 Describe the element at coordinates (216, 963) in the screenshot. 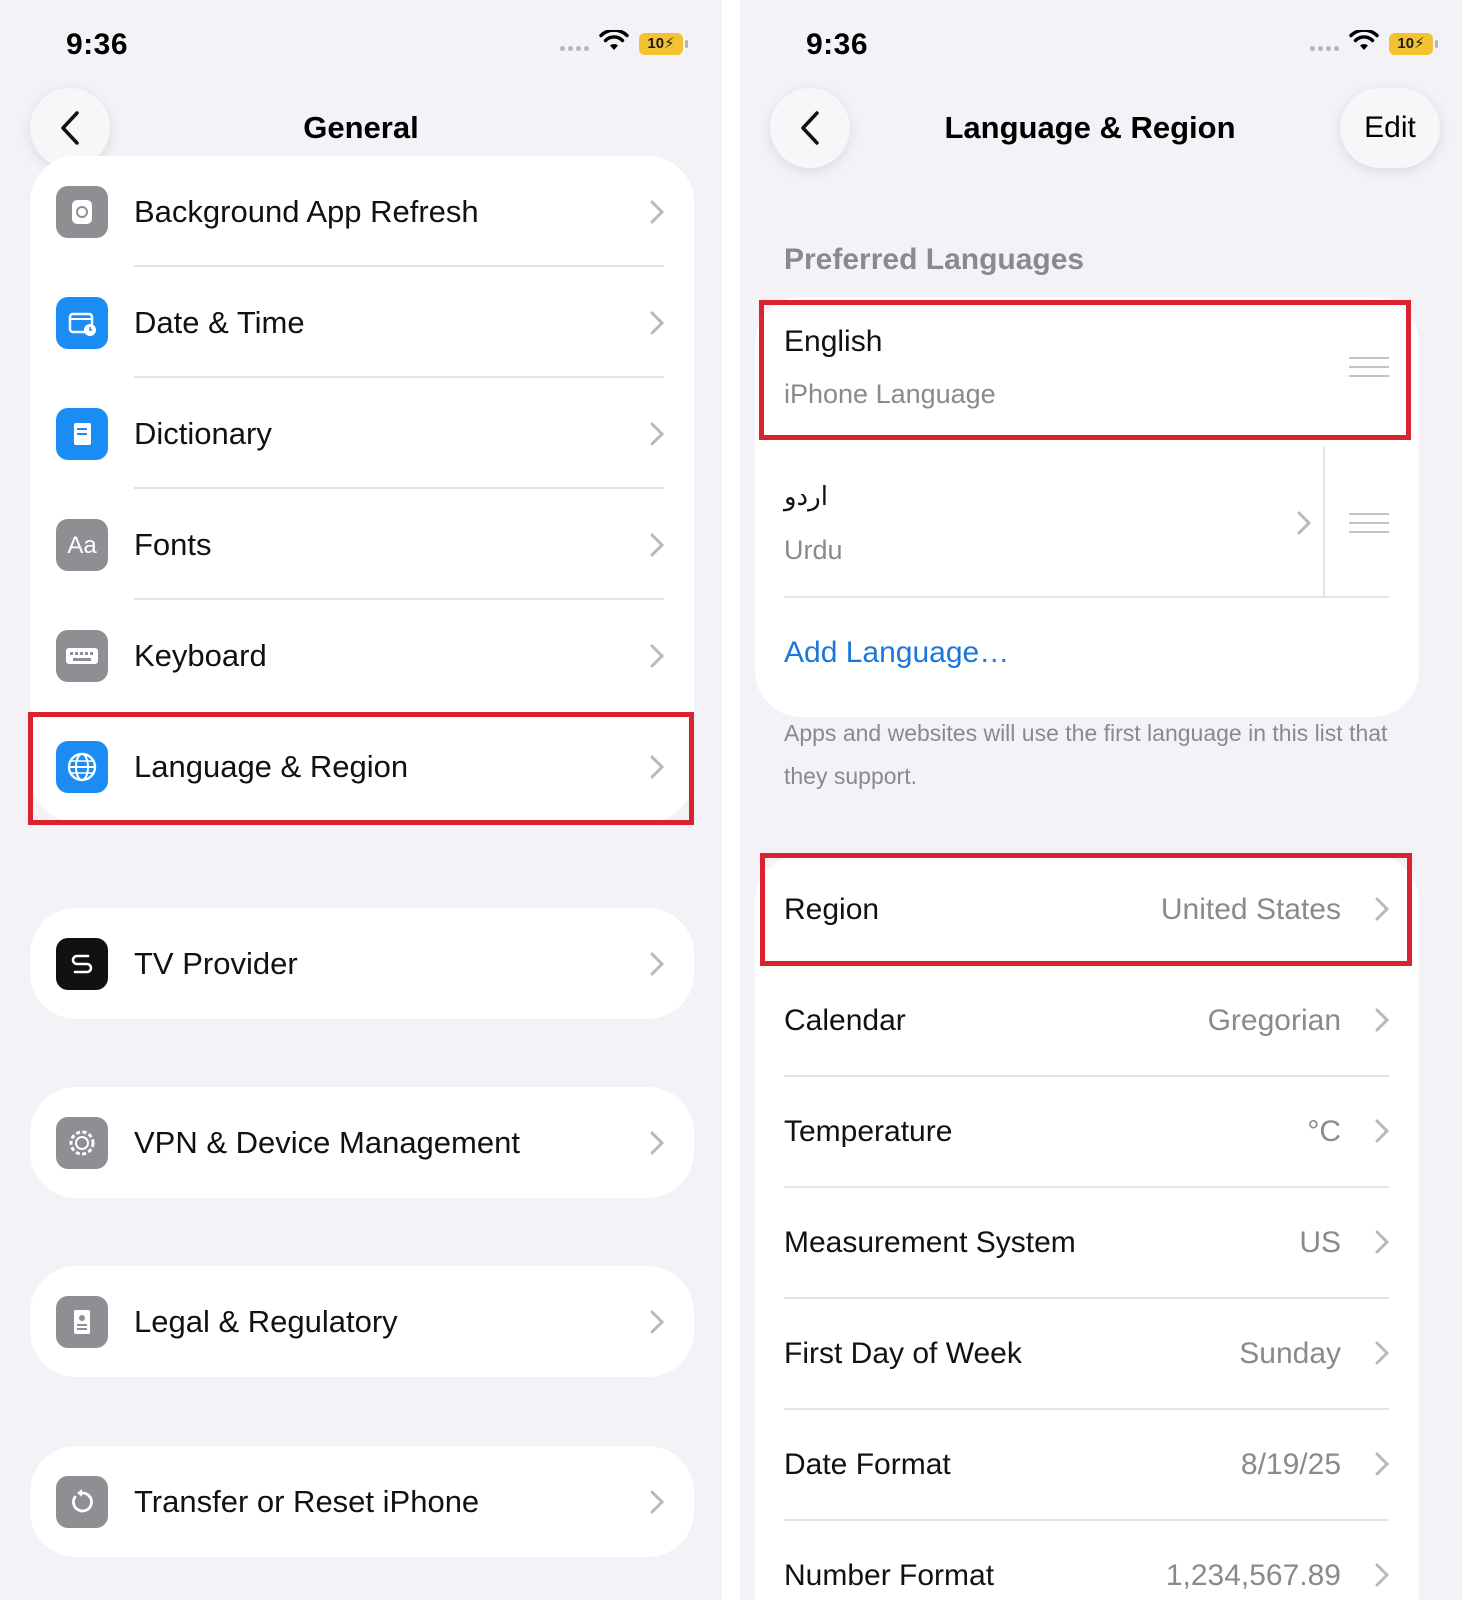

I see `row-label: TV Provider` at that location.